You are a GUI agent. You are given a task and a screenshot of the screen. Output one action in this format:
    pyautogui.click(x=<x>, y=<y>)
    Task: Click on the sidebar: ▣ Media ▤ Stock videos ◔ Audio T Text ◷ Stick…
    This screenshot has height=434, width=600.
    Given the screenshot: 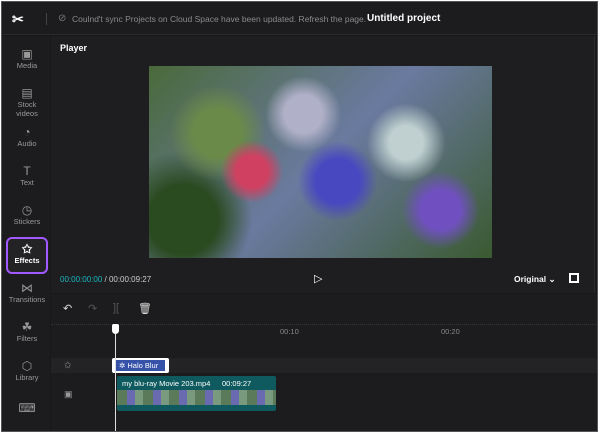 What is the action you would take?
    pyautogui.click(x=26, y=233)
    